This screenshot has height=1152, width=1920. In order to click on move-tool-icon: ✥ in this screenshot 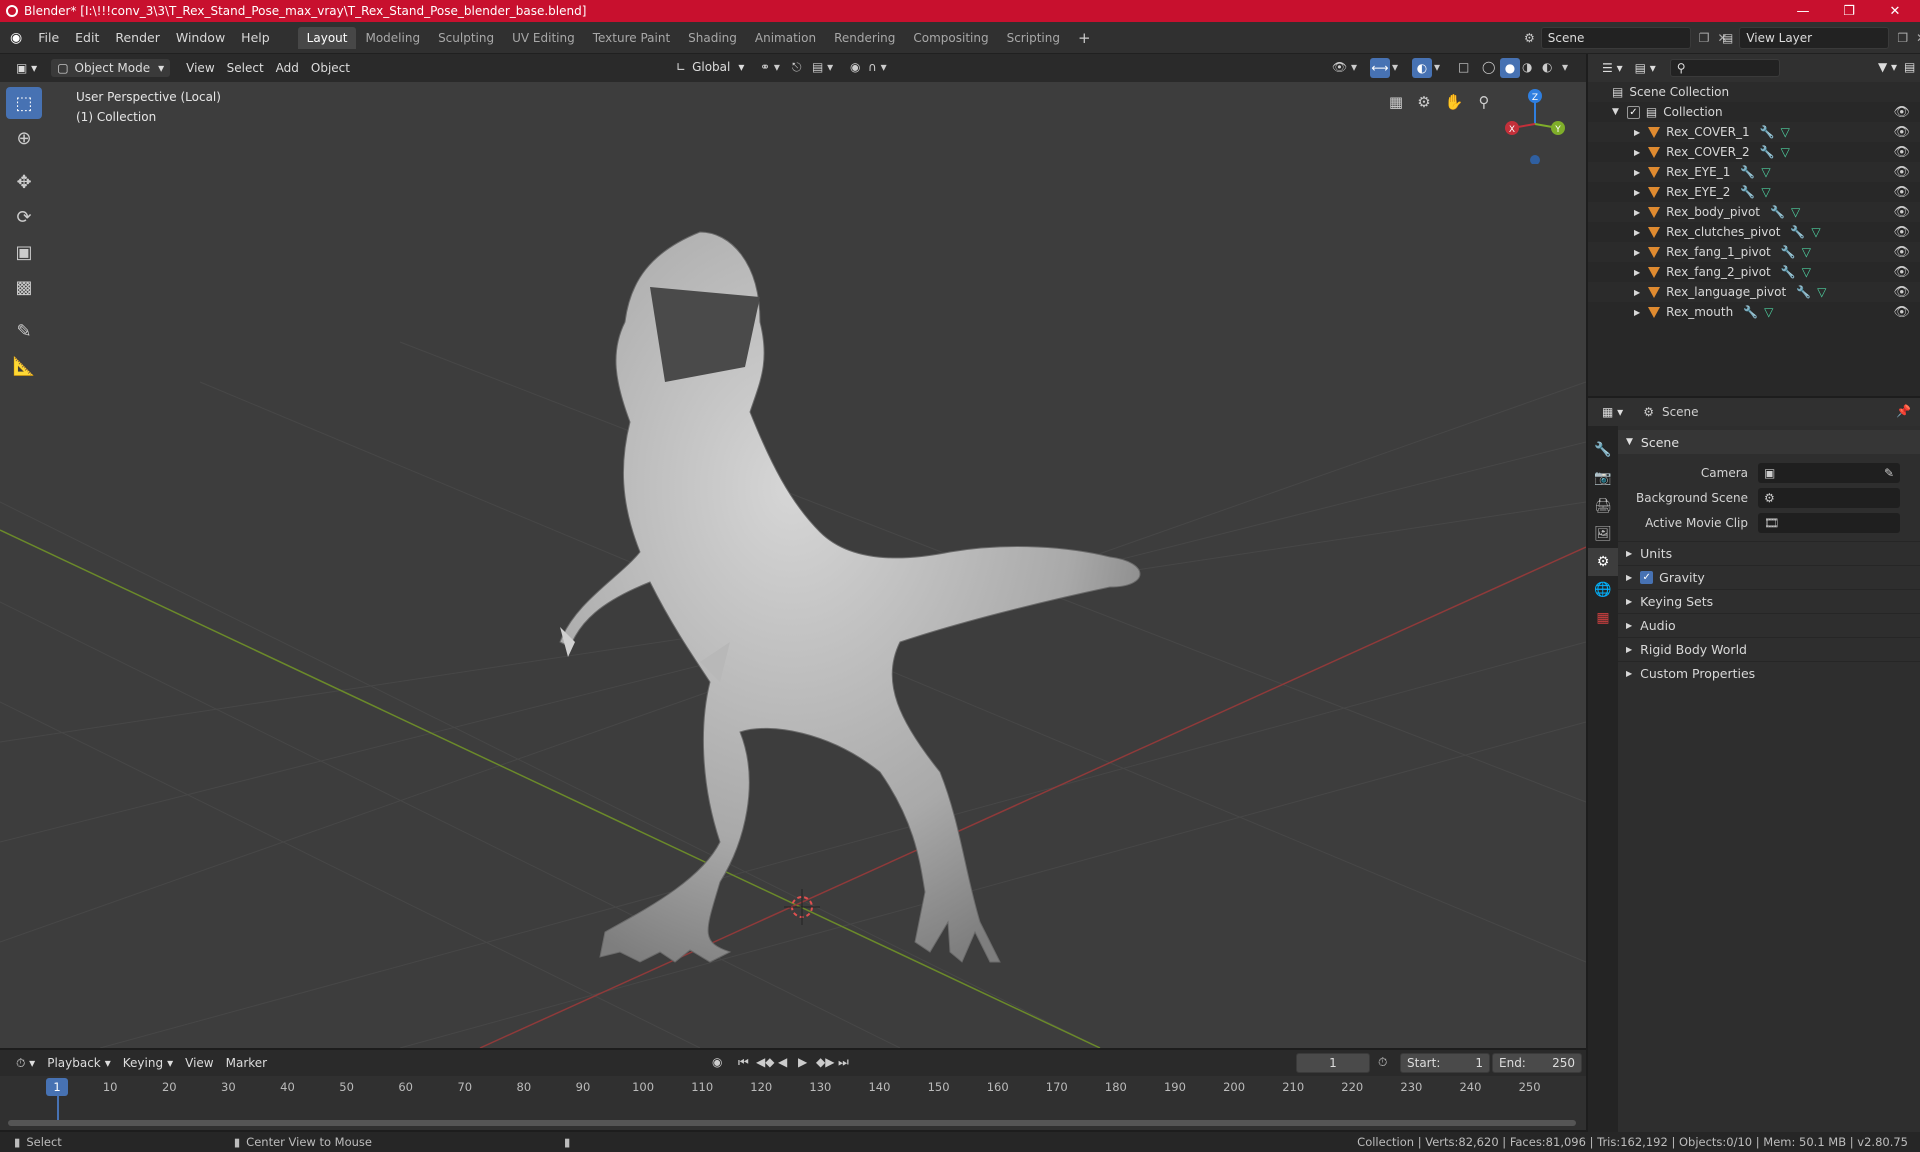, I will do `click(24, 182)`.